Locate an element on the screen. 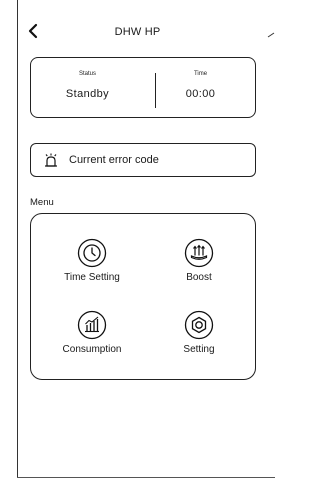 The width and height of the screenshot is (320, 478). consumption-chart-icon is located at coordinates (92, 325).